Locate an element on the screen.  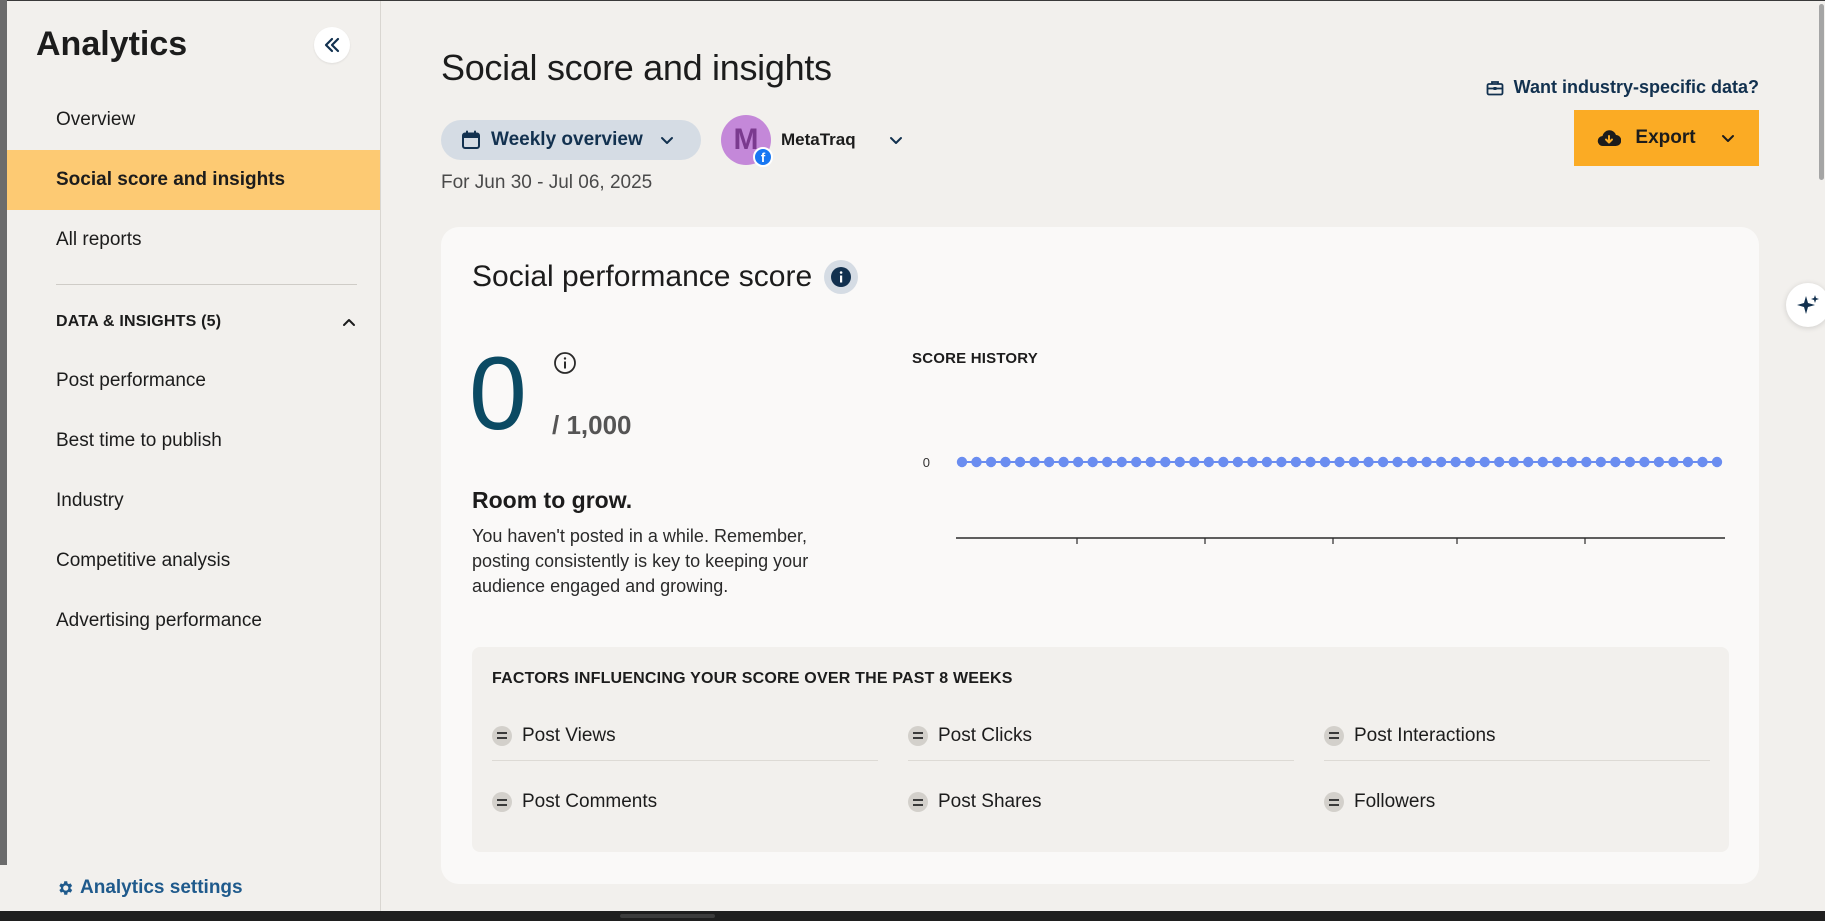
factor-label: Post Shares is located at coordinates (990, 801).